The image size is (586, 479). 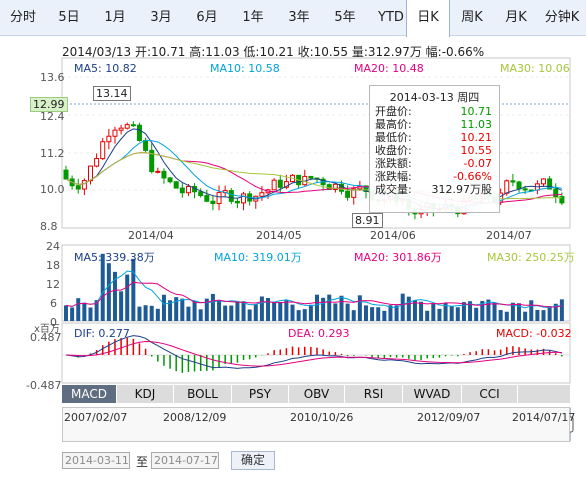 What do you see at coordinates (195, 417) in the screenshot?
I see `navigator-date-label: 2008/12/09` at bounding box center [195, 417].